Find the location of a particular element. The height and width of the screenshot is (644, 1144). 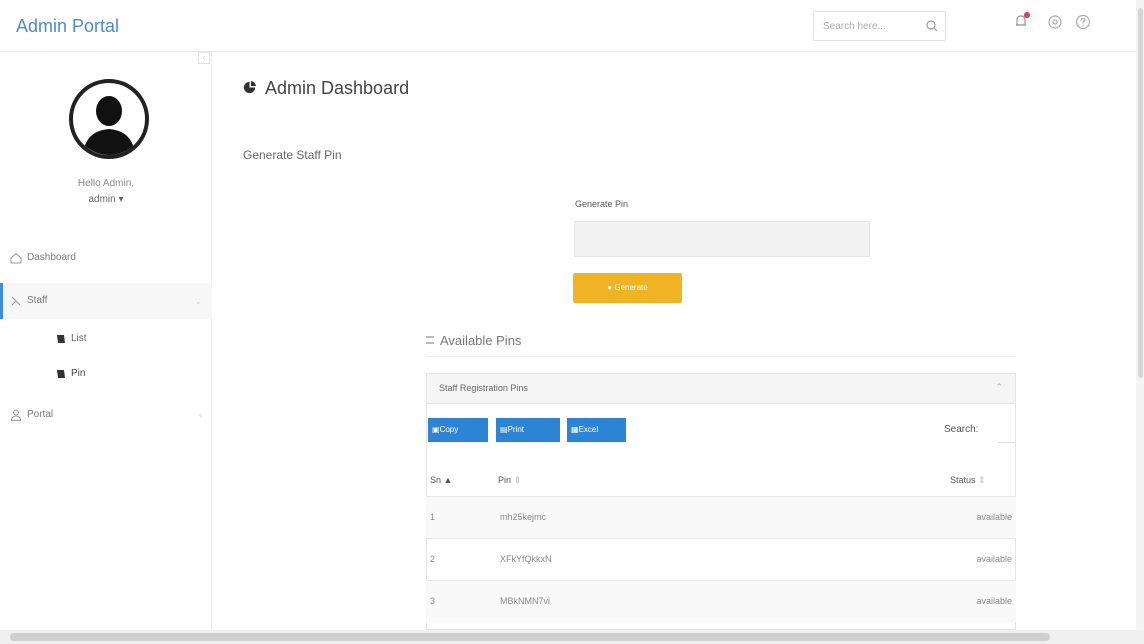

excel-icon: ▦ is located at coordinates (575, 429).